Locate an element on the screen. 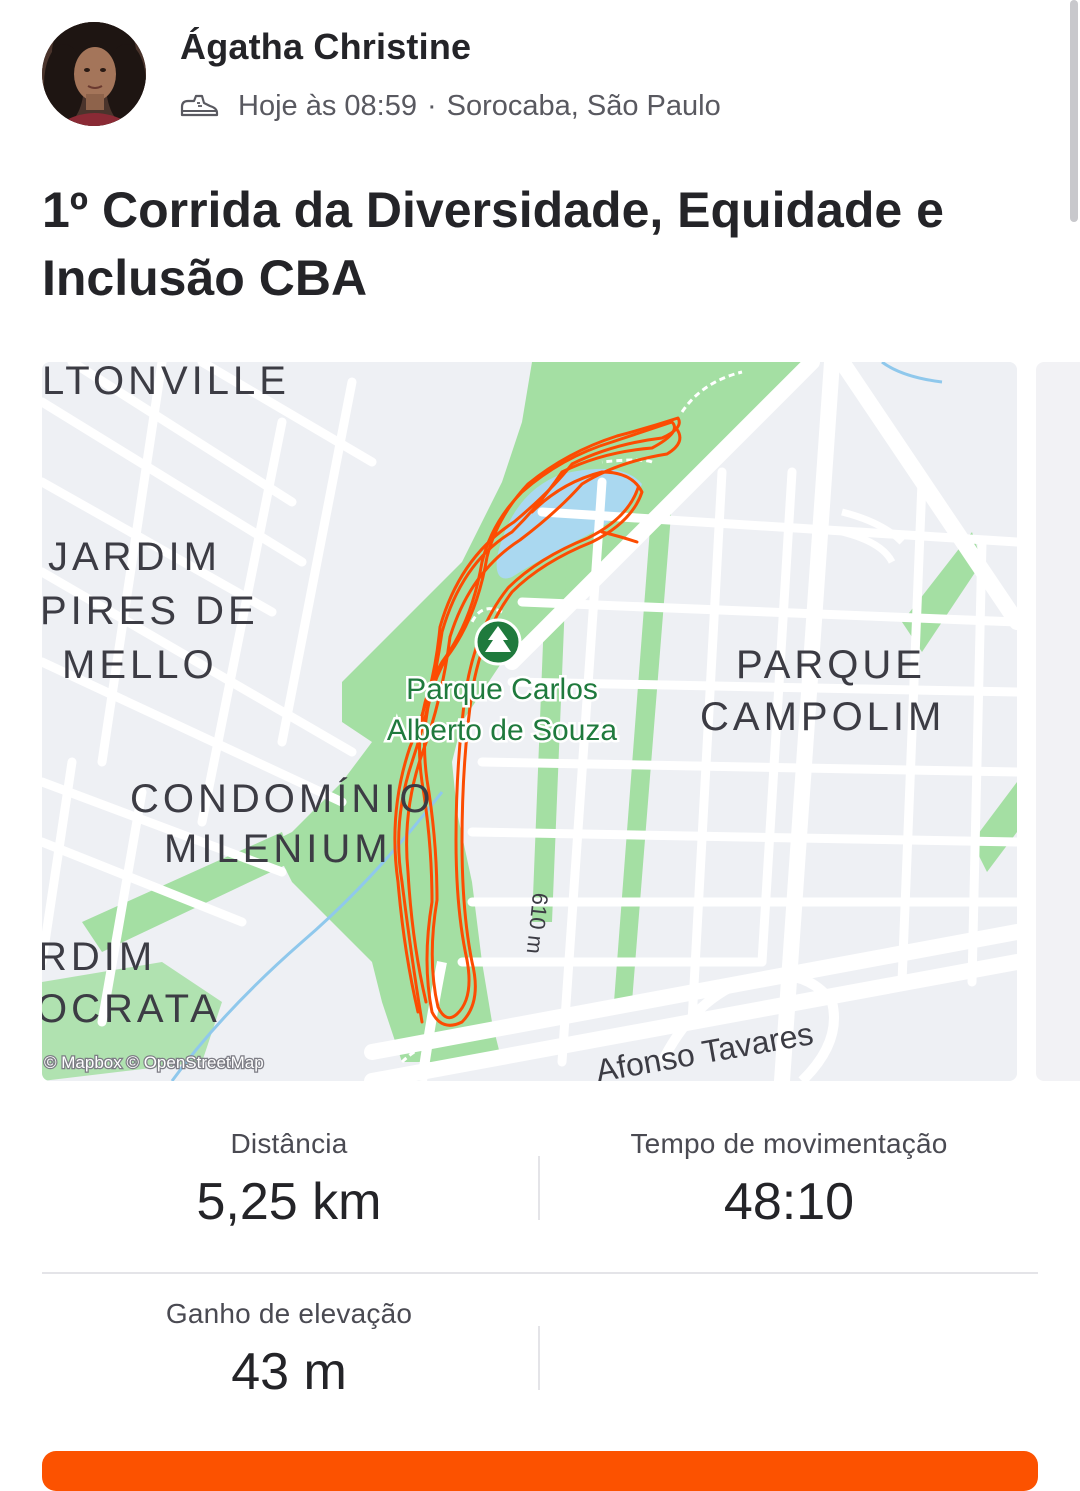 The image size is (1080, 1491). map-label-mello: MELLO is located at coordinates (140, 665).